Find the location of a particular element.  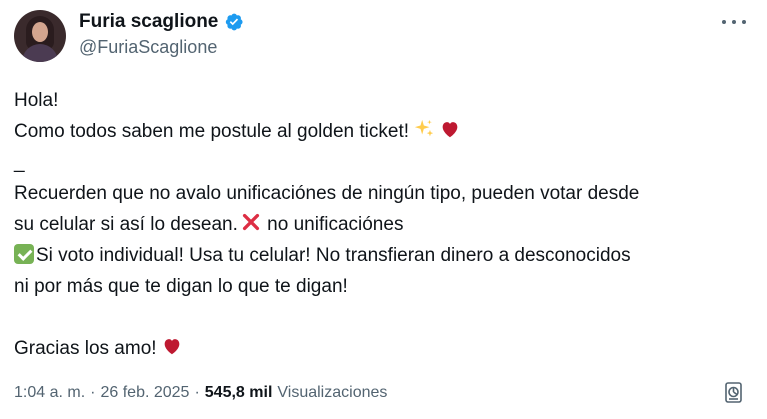

sparkles-icon is located at coordinates (424, 128).